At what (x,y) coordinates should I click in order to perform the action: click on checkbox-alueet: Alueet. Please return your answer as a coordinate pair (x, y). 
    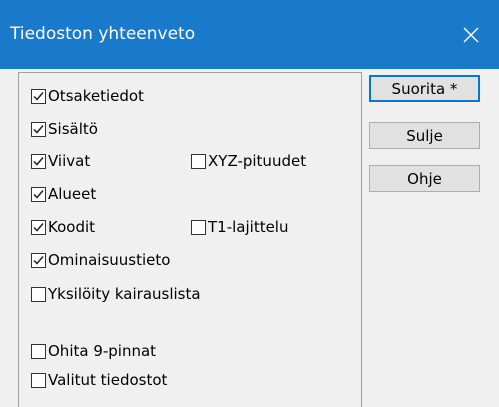
    Looking at the image, I should click on (63, 194).